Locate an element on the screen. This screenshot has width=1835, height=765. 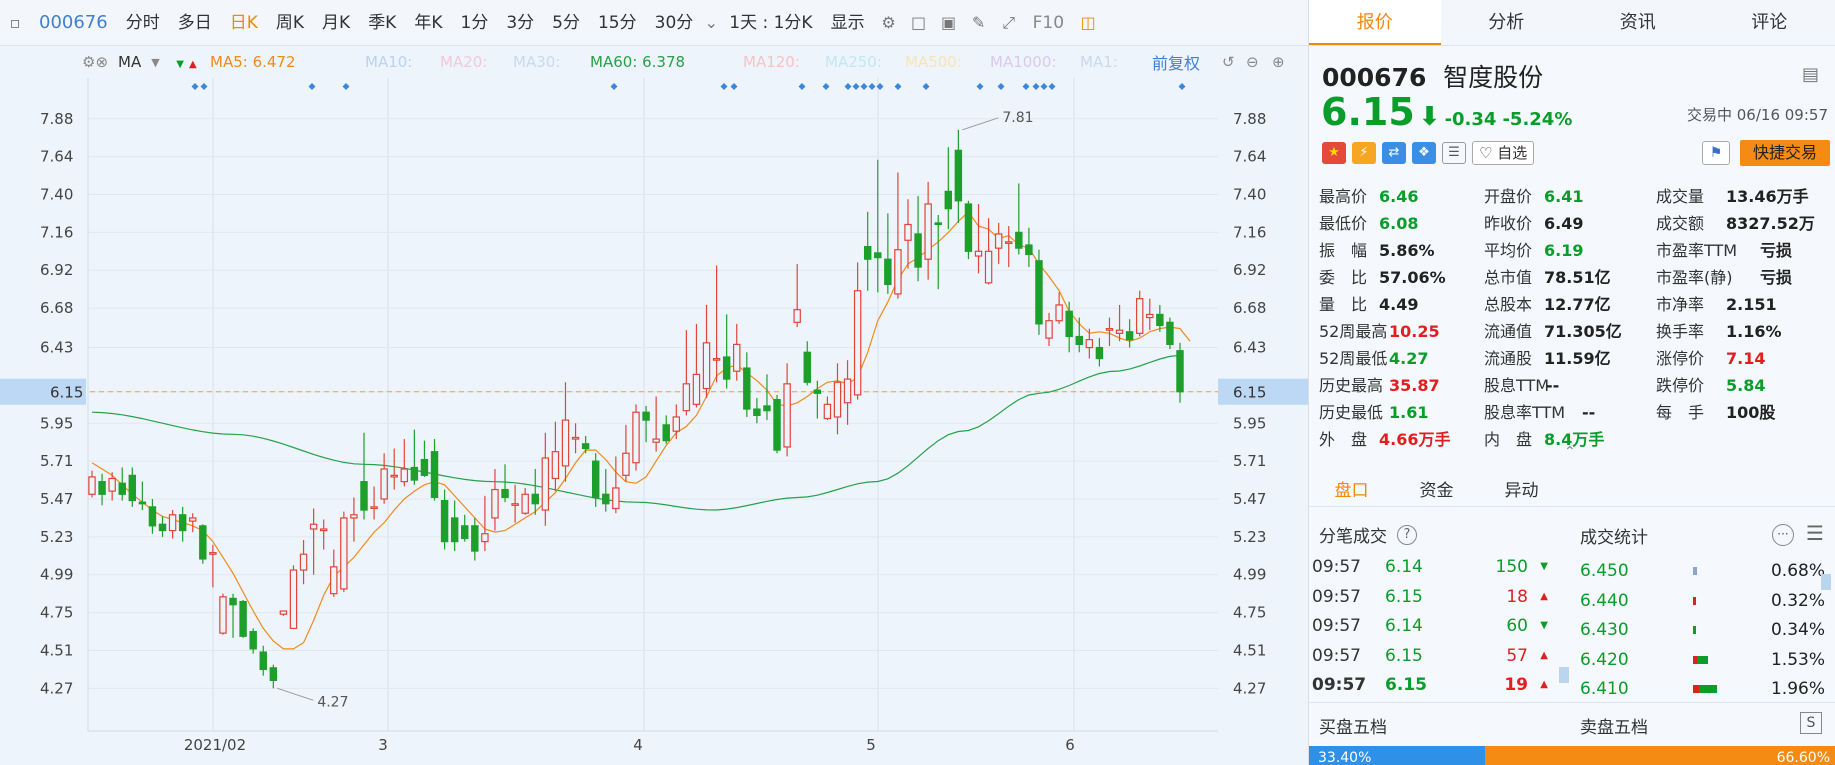
fullscreen-icon: ⤢ is located at coordinates (1009, 23).